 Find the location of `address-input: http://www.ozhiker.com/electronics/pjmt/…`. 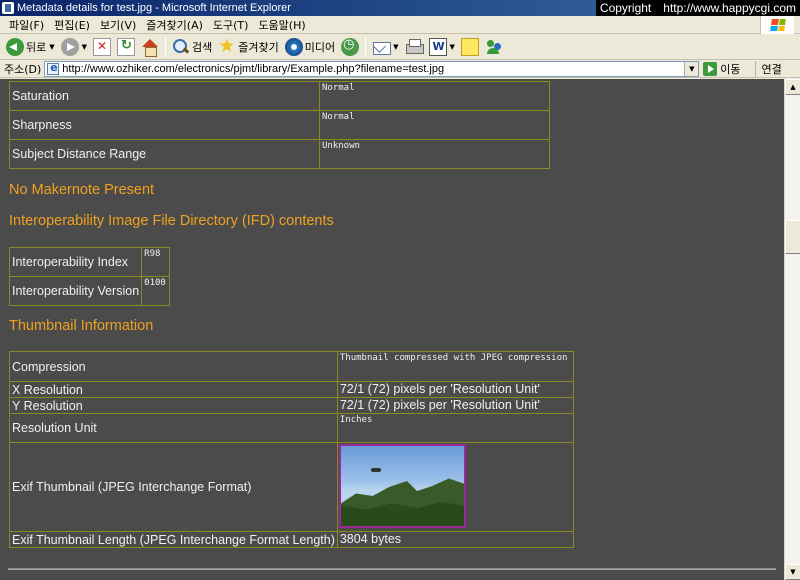

address-input: http://www.ozhiker.com/electronics/pjmt/… is located at coordinates (372, 68).